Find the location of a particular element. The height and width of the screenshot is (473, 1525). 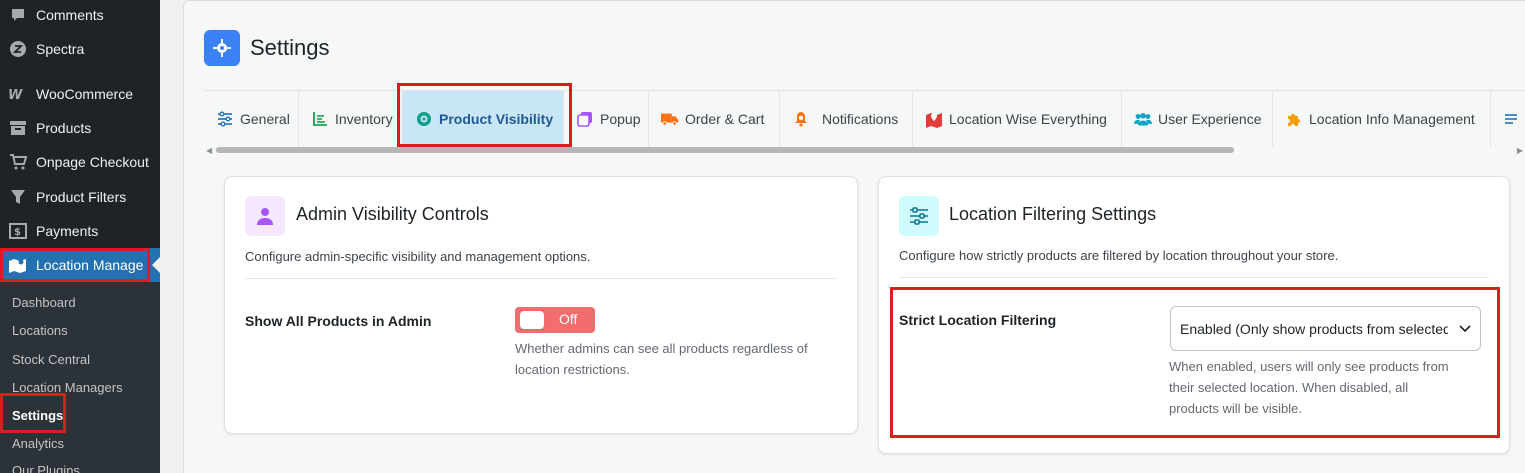

filtering-card-divider is located at coordinates (1194, 277).